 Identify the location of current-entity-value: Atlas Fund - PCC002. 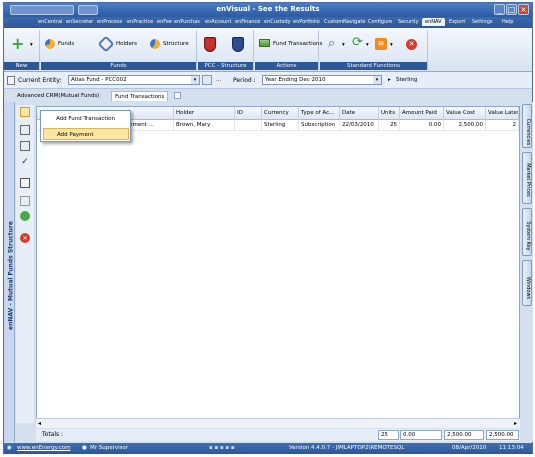
(99, 80).